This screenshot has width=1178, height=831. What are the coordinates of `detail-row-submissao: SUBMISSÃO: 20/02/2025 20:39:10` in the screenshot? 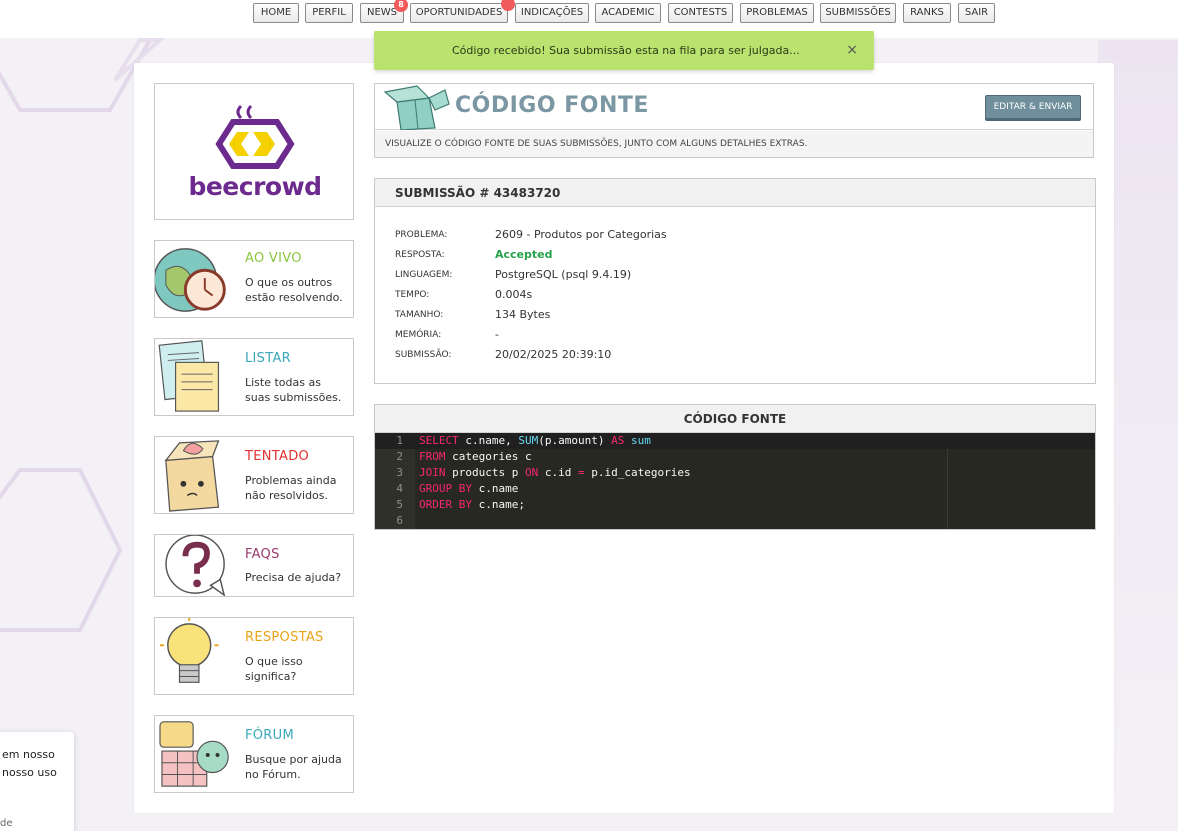 It's located at (735, 355).